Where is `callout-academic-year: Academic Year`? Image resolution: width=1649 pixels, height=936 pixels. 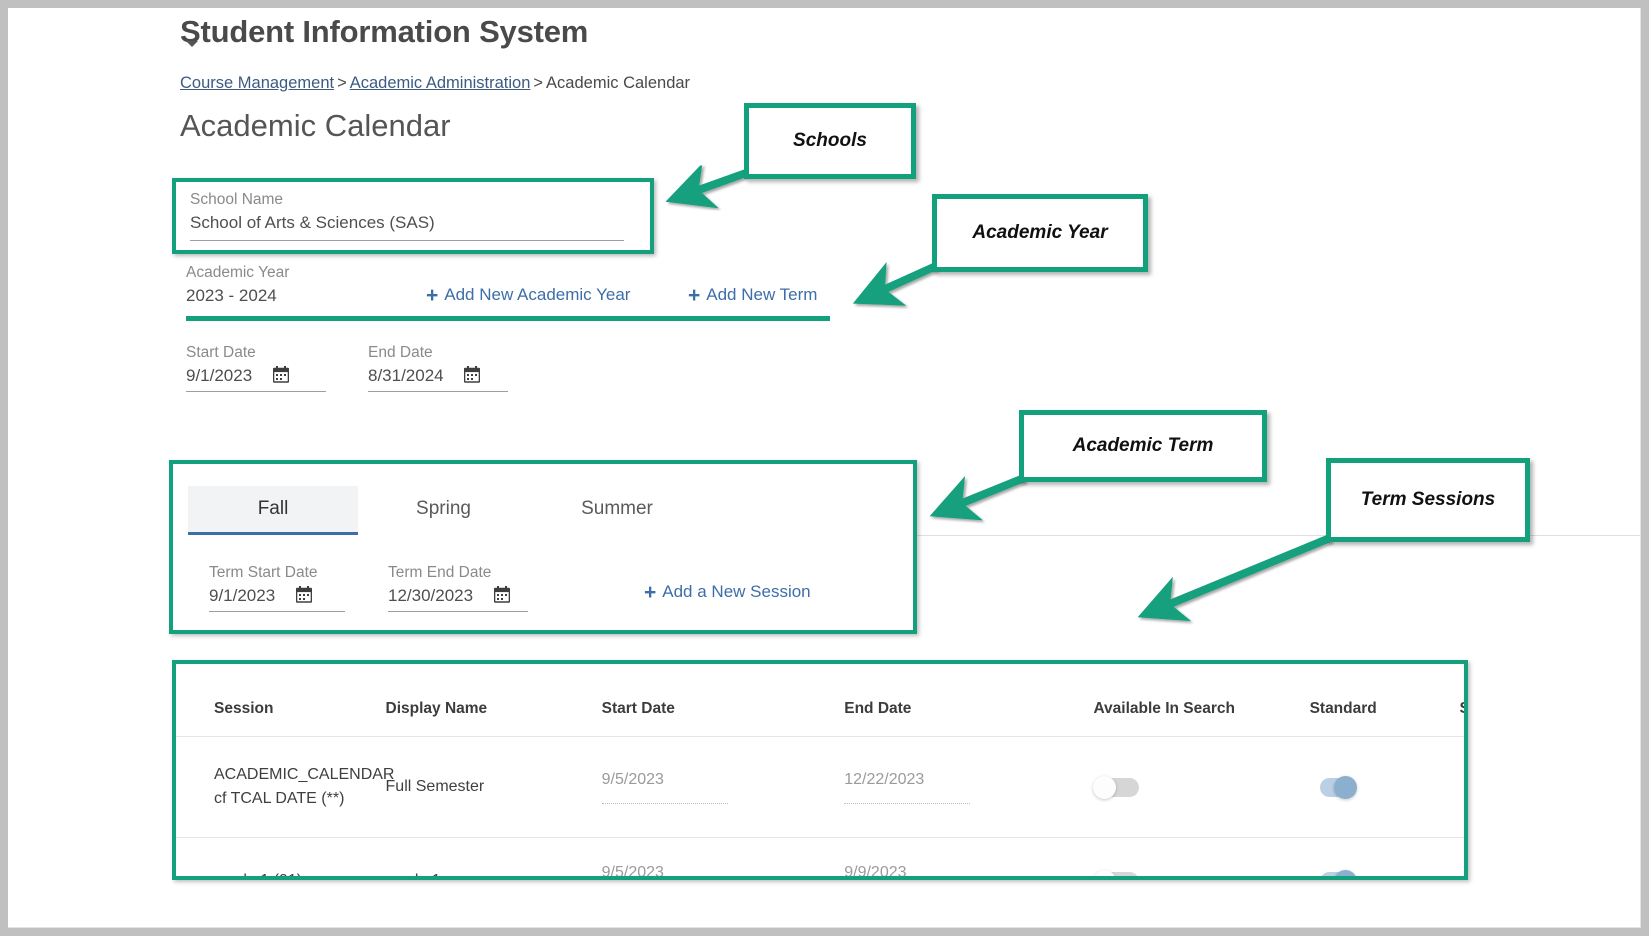
callout-academic-year: Academic Year is located at coordinates (1040, 233).